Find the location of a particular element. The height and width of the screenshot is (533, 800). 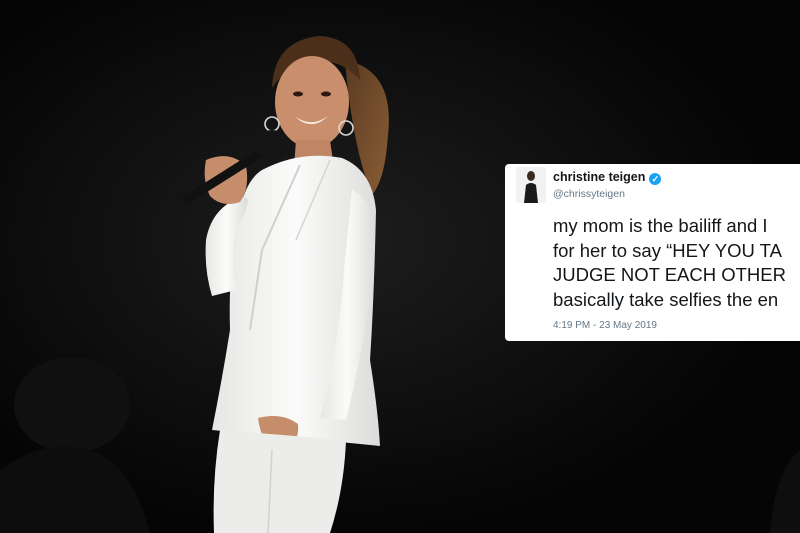

display-name-text: christine teigen is located at coordinates (599, 177).